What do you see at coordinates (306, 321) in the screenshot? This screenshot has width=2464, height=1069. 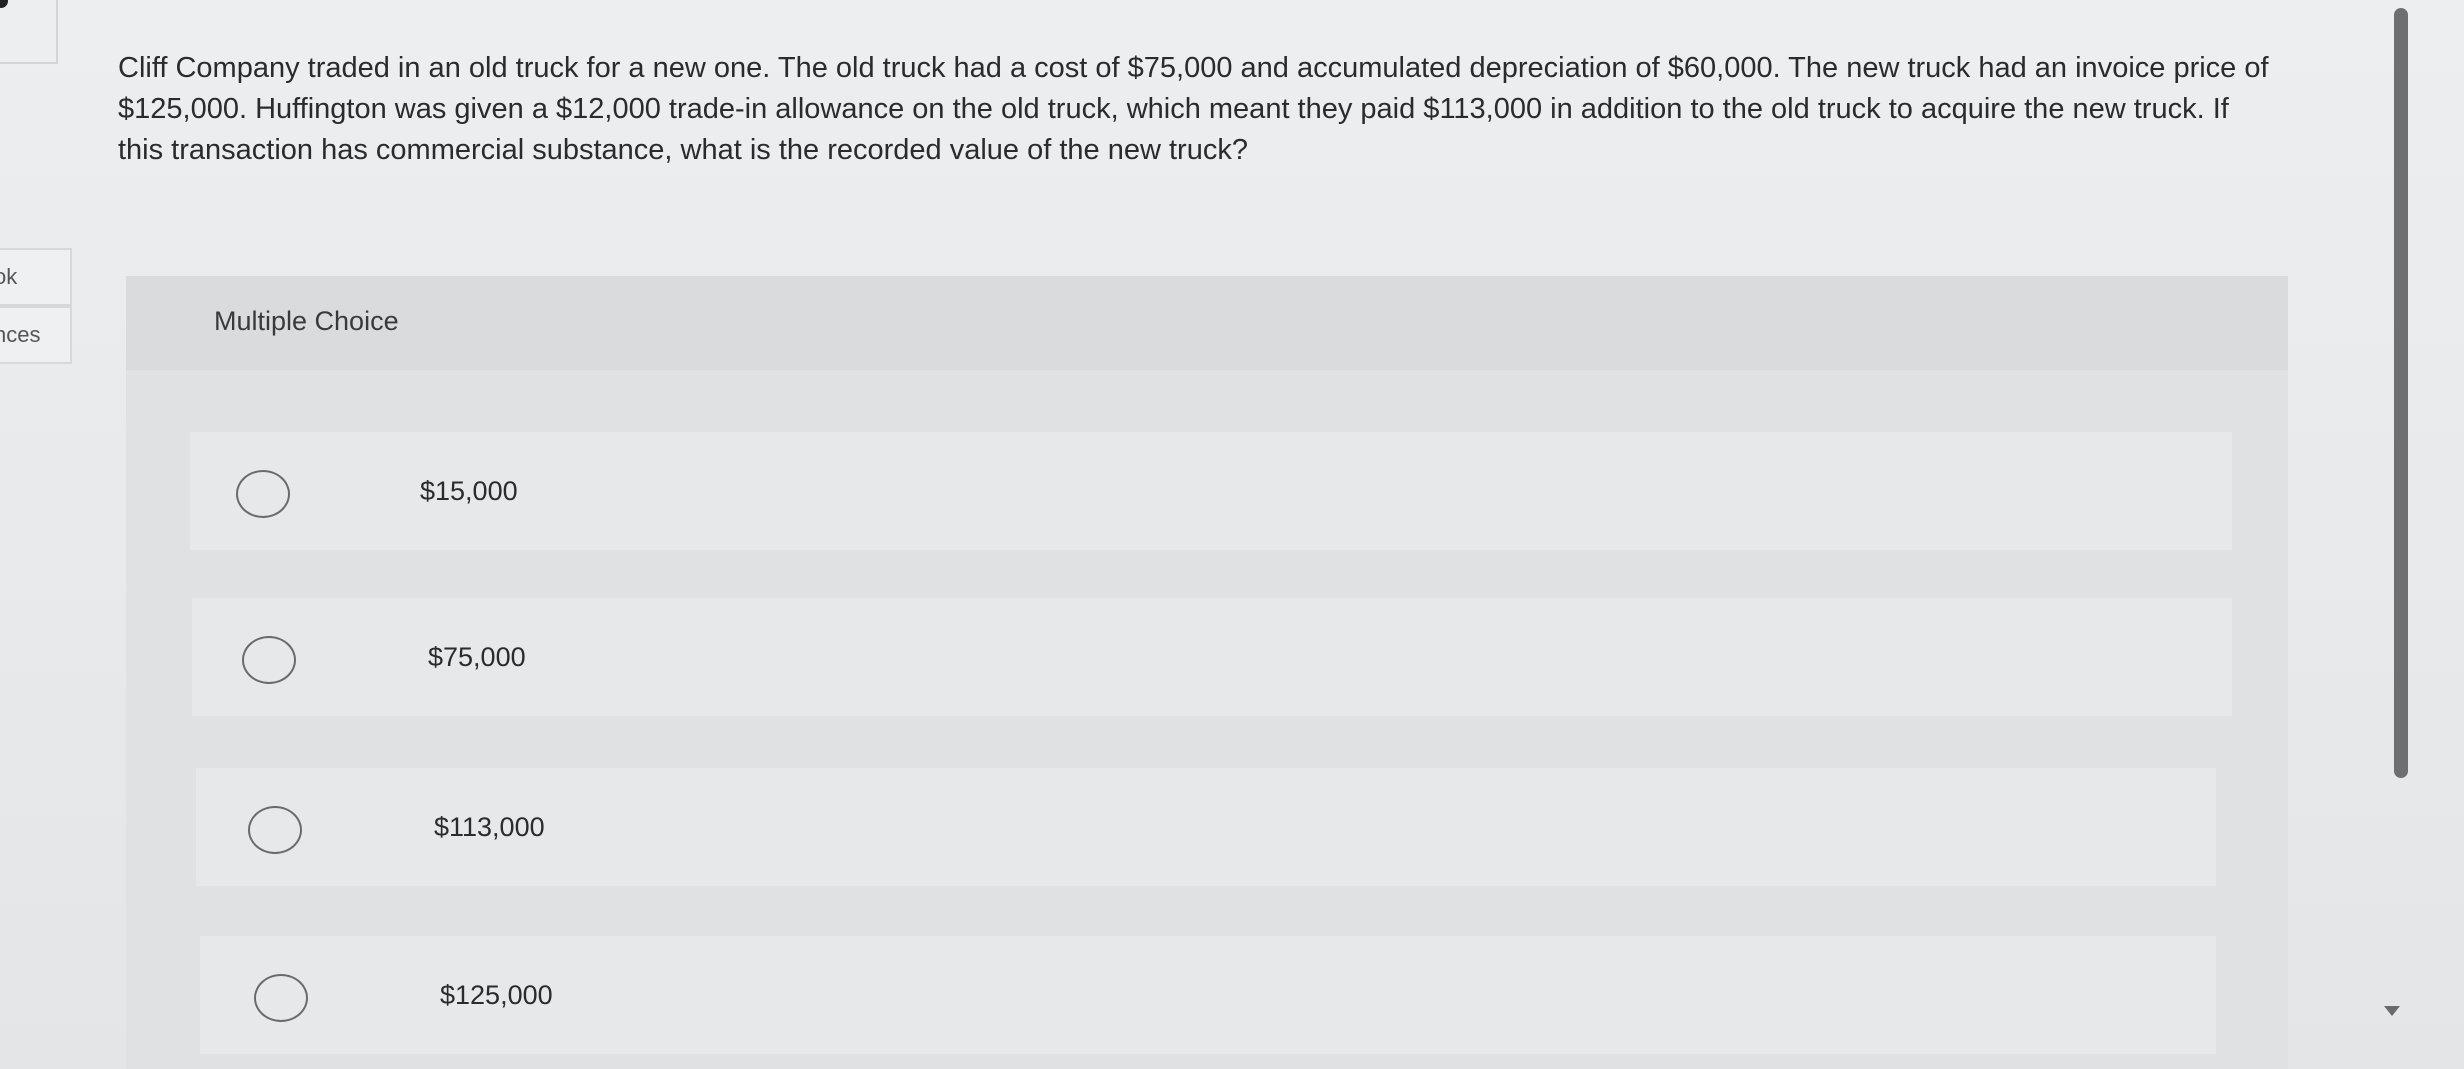 I see `multiple-choice-label: Multiple Choice` at bounding box center [306, 321].